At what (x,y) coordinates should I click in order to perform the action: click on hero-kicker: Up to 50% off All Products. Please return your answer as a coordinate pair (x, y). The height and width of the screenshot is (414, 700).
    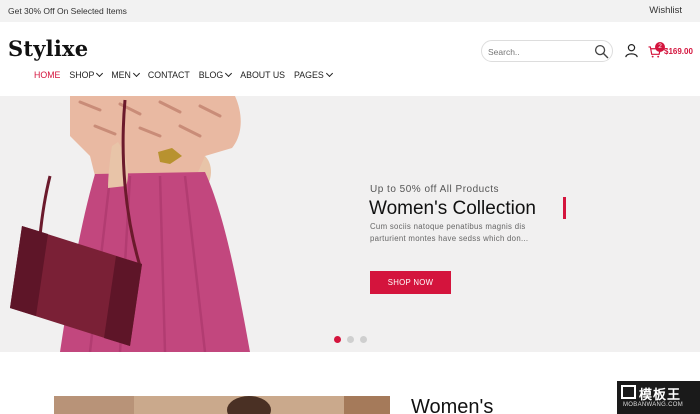
    Looking at the image, I should click on (434, 189).